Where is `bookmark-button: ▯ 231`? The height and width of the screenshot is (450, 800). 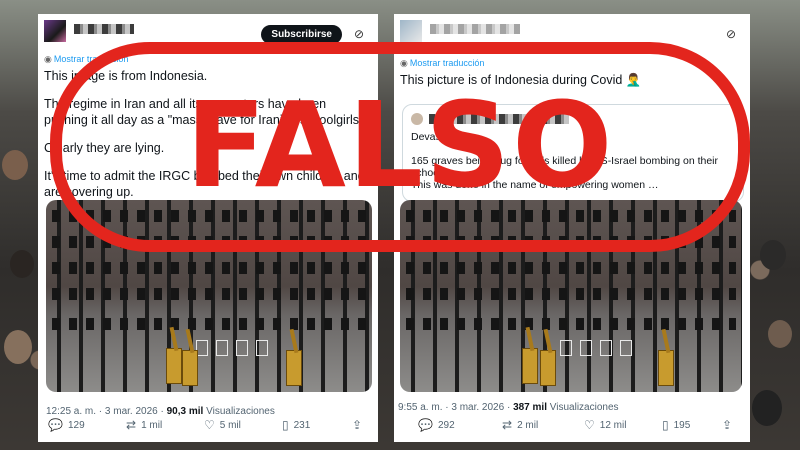
bookmark-button: ▯ 231 is located at coordinates (296, 425).